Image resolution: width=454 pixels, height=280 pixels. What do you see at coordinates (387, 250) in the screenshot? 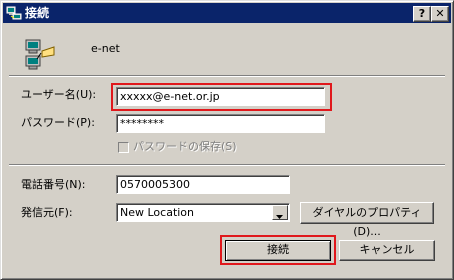
I see `cancel-button: キャンセル` at bounding box center [387, 250].